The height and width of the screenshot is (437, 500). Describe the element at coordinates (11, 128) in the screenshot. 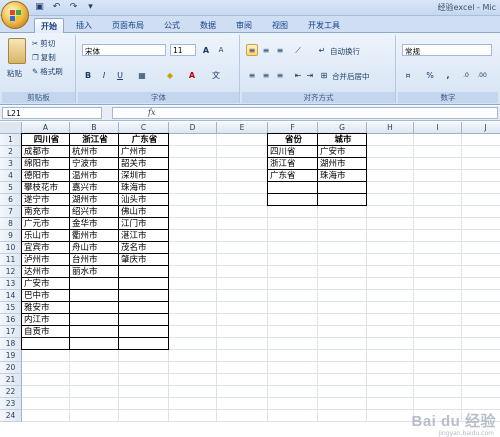

I see `select-all-corner` at that location.